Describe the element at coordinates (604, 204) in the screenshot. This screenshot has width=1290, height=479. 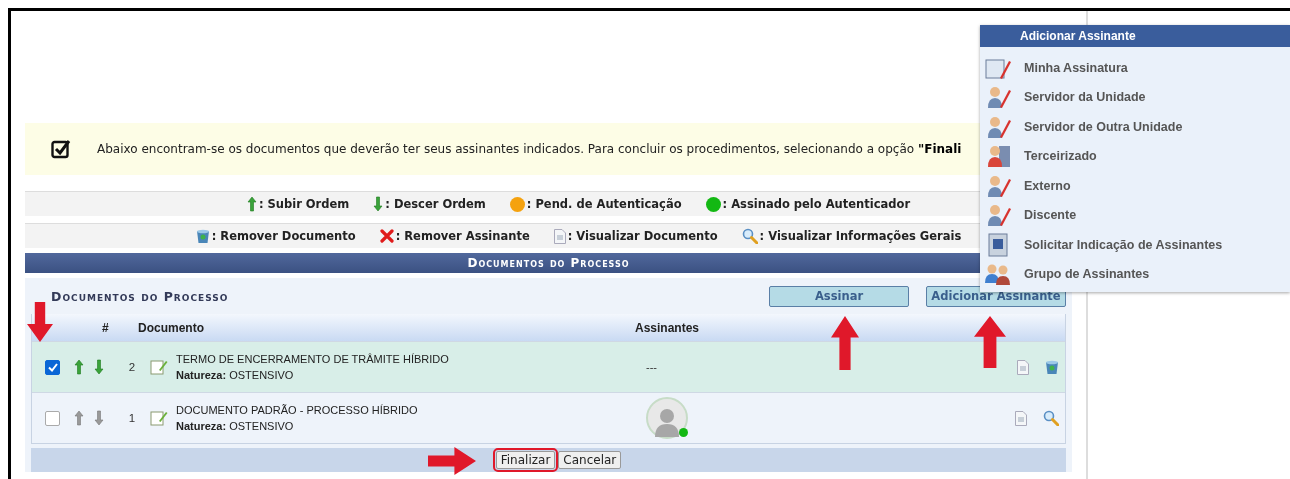
I see `legend-label: : Pend. de Autenticação` at that location.